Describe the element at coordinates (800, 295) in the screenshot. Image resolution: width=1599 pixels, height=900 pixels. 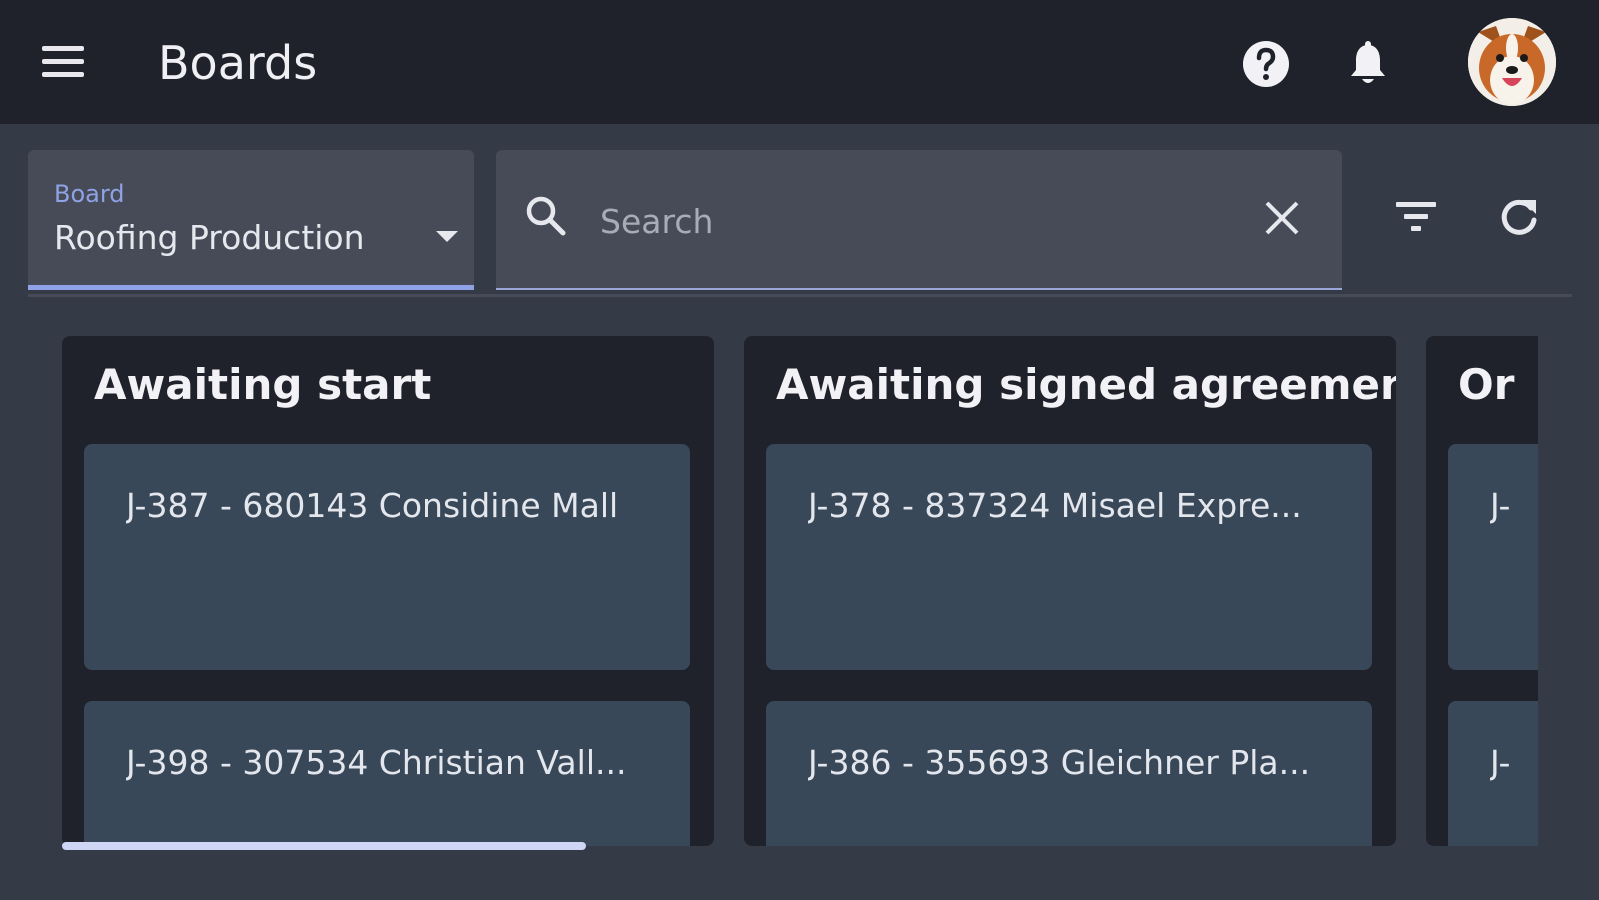
I see `toolbar-divider` at that location.